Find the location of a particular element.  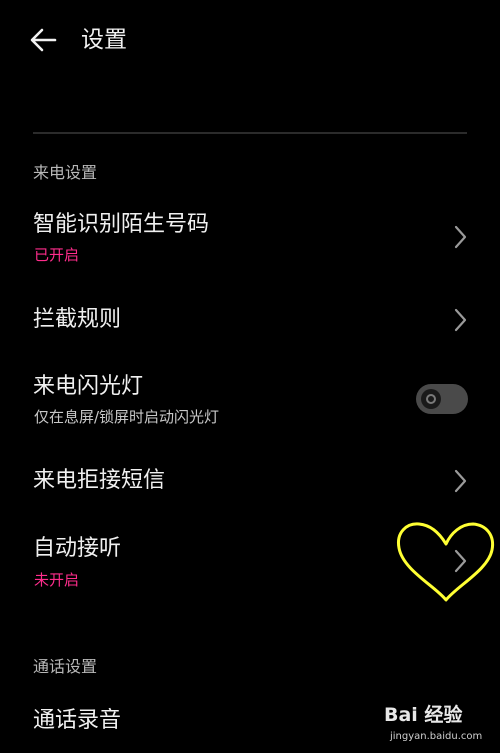

row-title: 通话录音 is located at coordinates (77, 720).